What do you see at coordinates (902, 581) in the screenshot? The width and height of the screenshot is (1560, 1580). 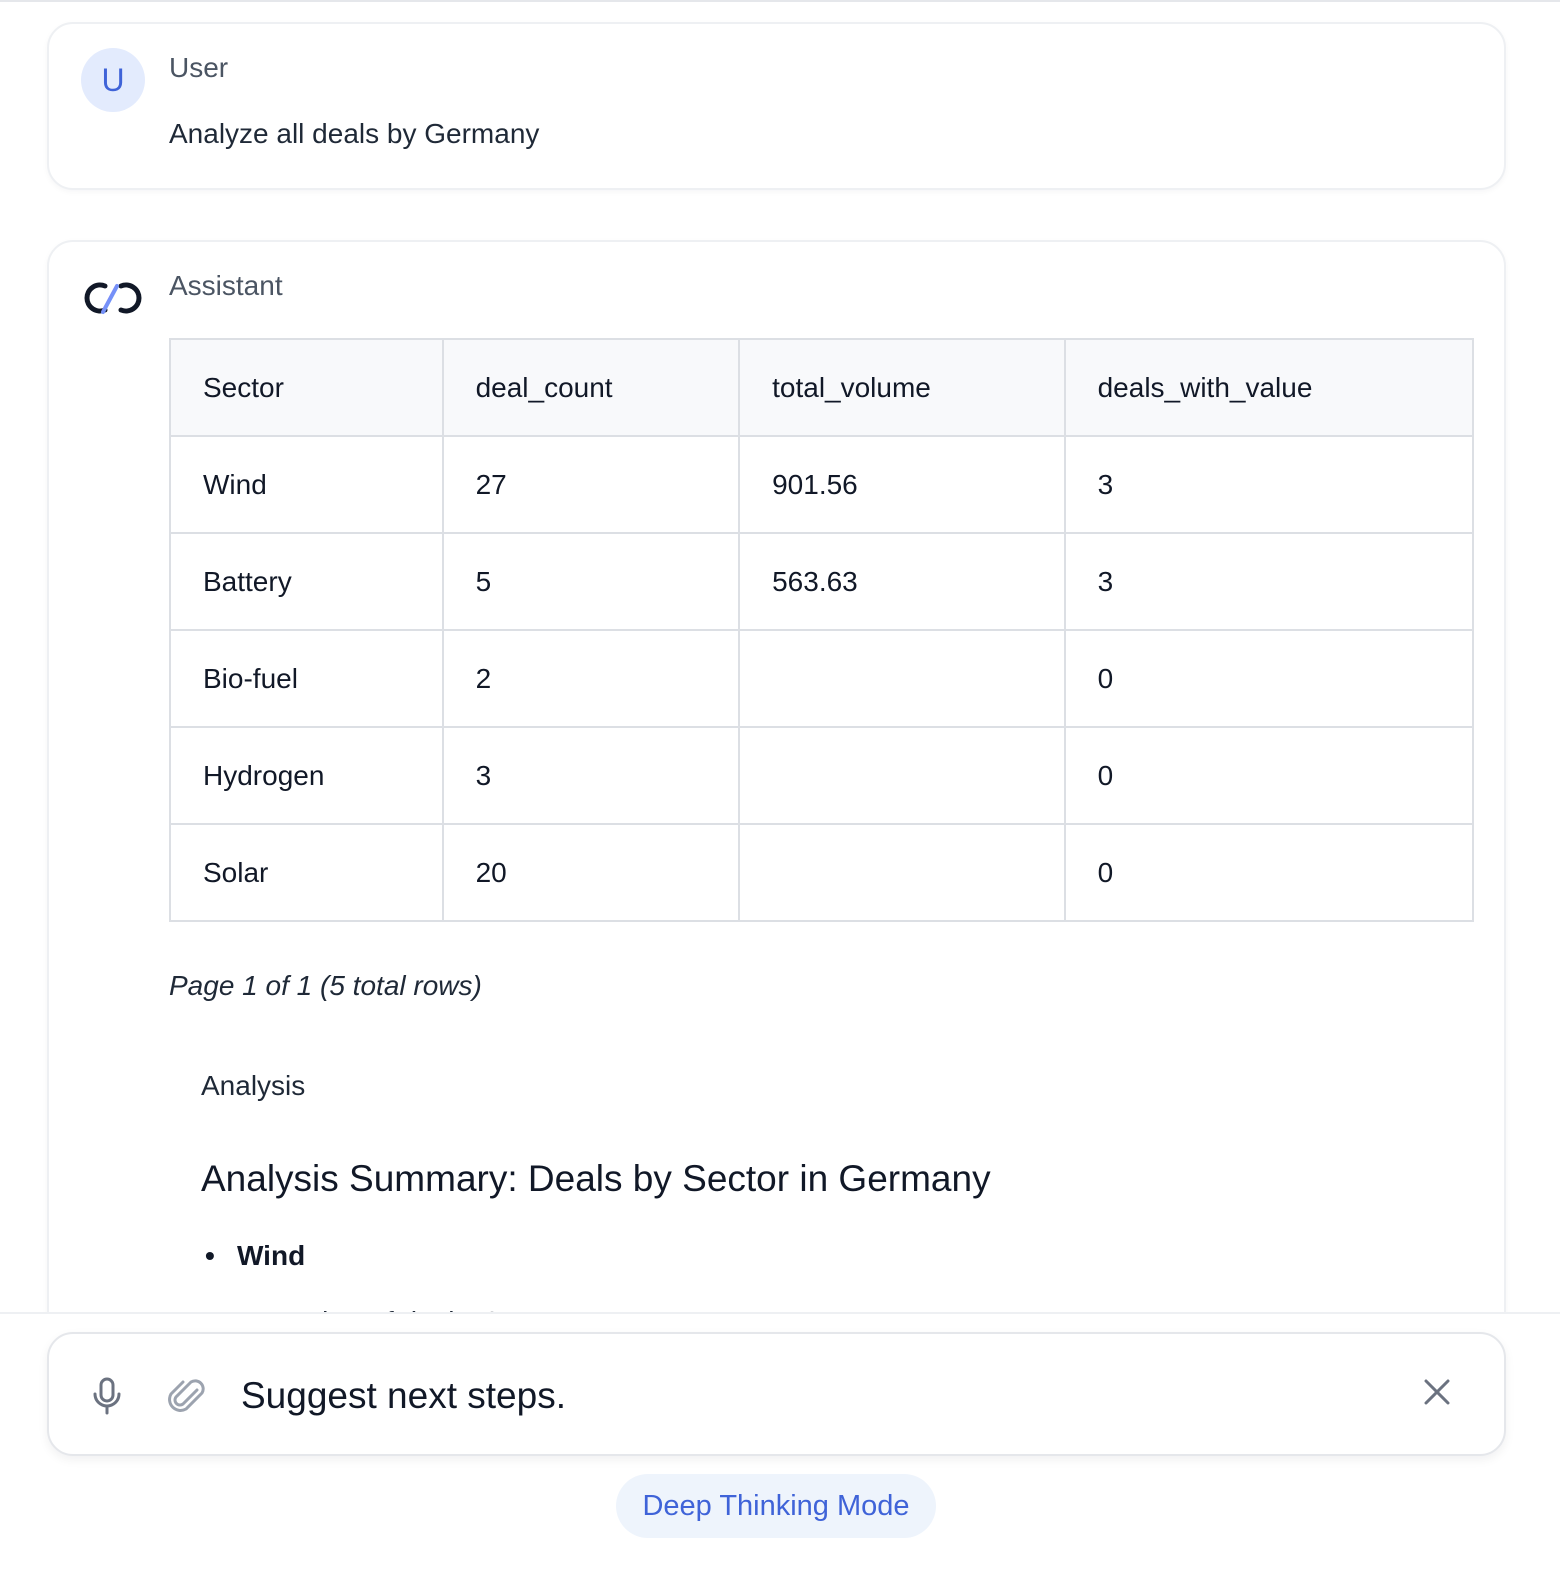 I see `table-cell: 563.63` at bounding box center [902, 581].